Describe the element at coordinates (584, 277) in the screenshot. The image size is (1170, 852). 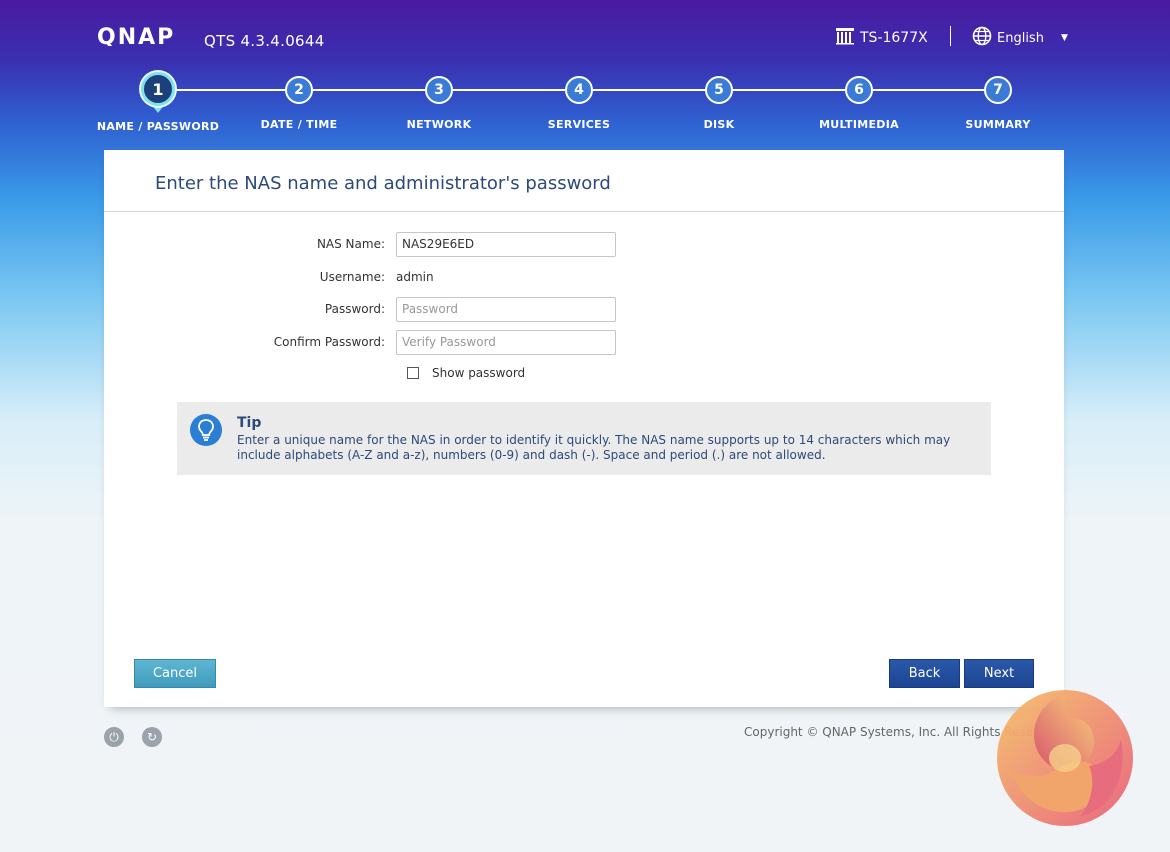
I see `username-row: Username: admin` at that location.